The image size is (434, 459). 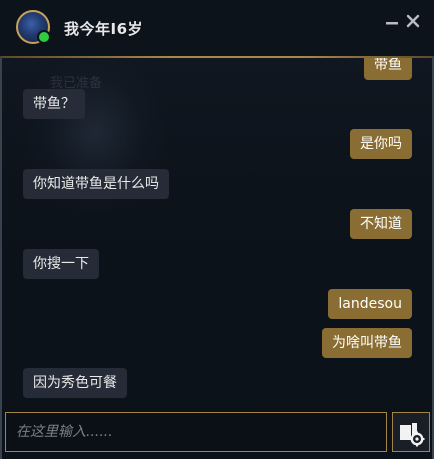 I want to click on message-bubble-outgoing: landesou, so click(x=370, y=304).